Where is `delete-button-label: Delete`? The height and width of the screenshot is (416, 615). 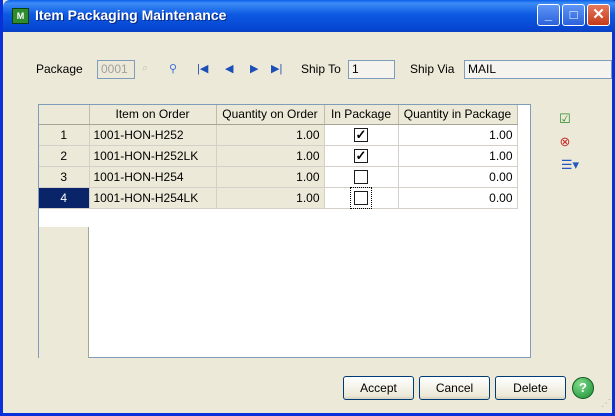 delete-button-label: Delete is located at coordinates (530, 388).